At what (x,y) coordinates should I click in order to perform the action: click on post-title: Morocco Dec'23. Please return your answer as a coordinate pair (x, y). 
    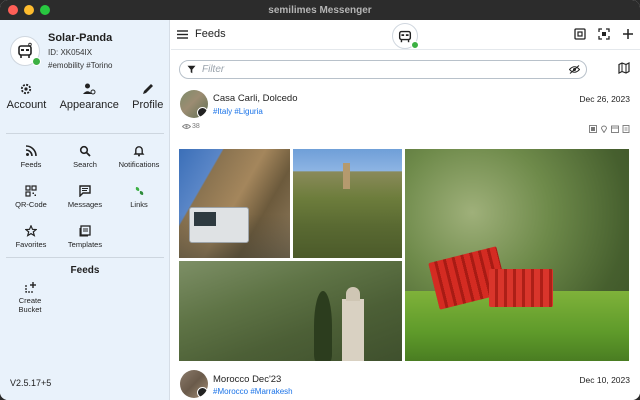
    Looking at the image, I should click on (247, 379).